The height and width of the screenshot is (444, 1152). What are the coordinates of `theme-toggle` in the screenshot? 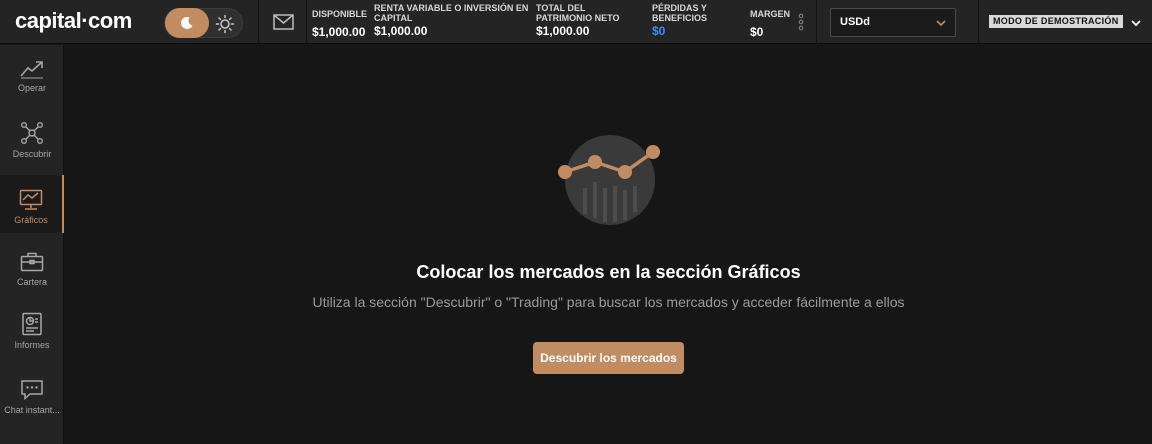 It's located at (203, 23).